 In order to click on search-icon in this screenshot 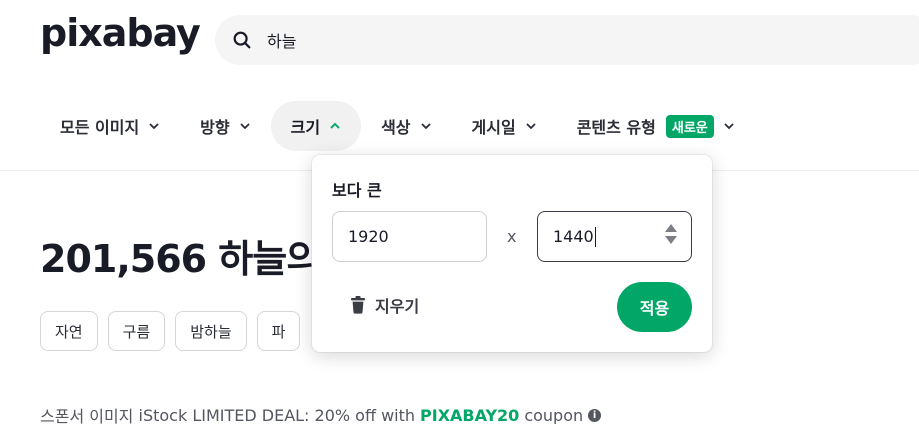, I will do `click(242, 40)`.